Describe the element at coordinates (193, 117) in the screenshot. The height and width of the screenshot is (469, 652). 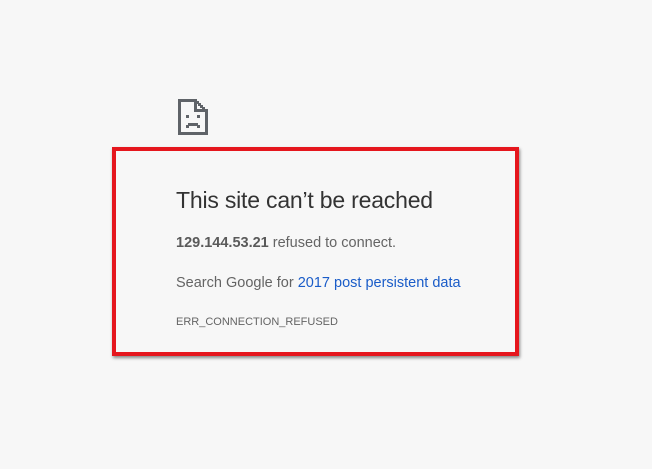
I see `sad-file-icon` at that location.